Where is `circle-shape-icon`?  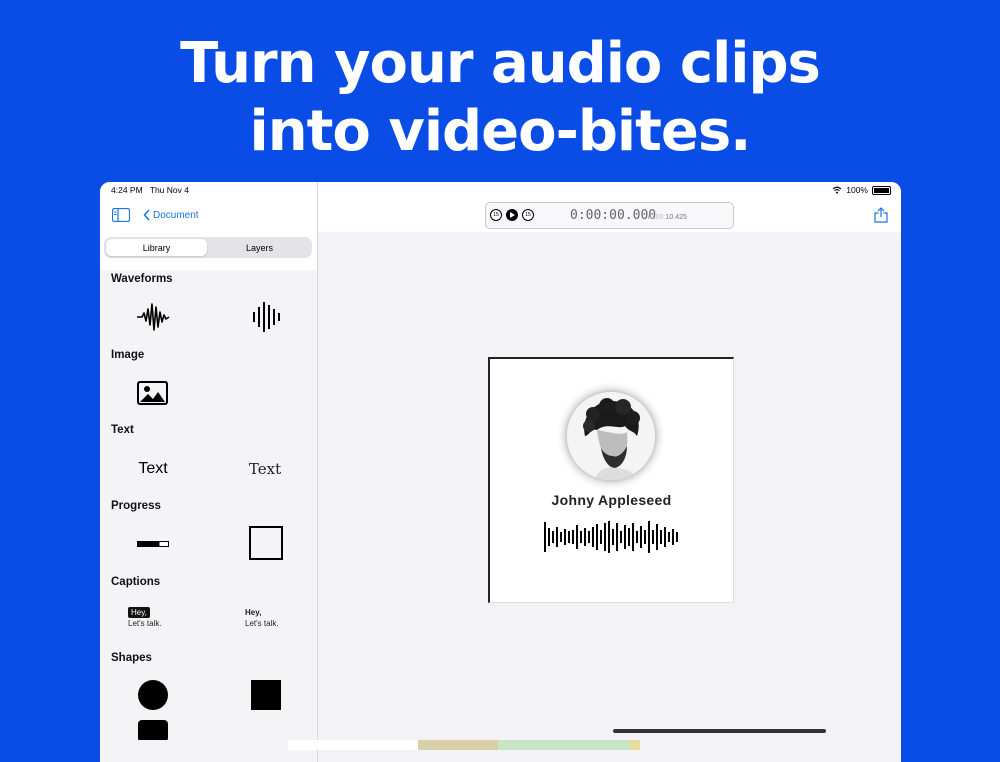
circle-shape-icon is located at coordinates (152, 695).